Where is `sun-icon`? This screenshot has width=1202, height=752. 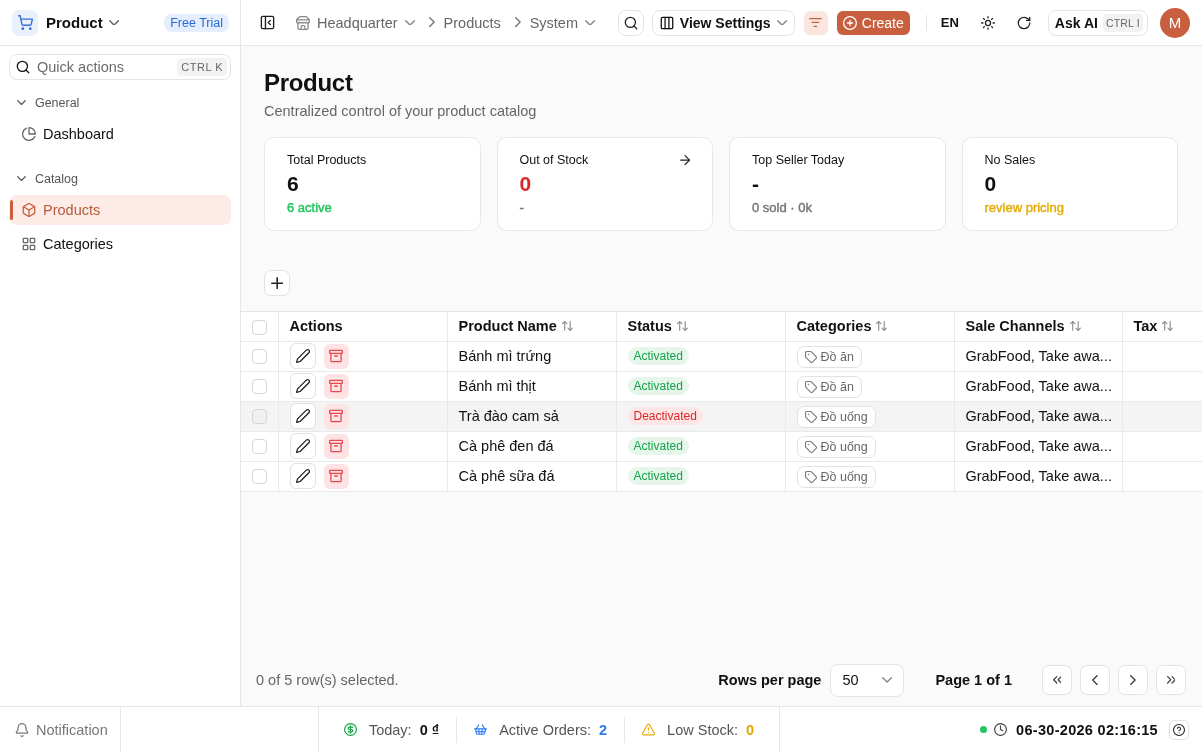
sun-icon is located at coordinates (987, 22).